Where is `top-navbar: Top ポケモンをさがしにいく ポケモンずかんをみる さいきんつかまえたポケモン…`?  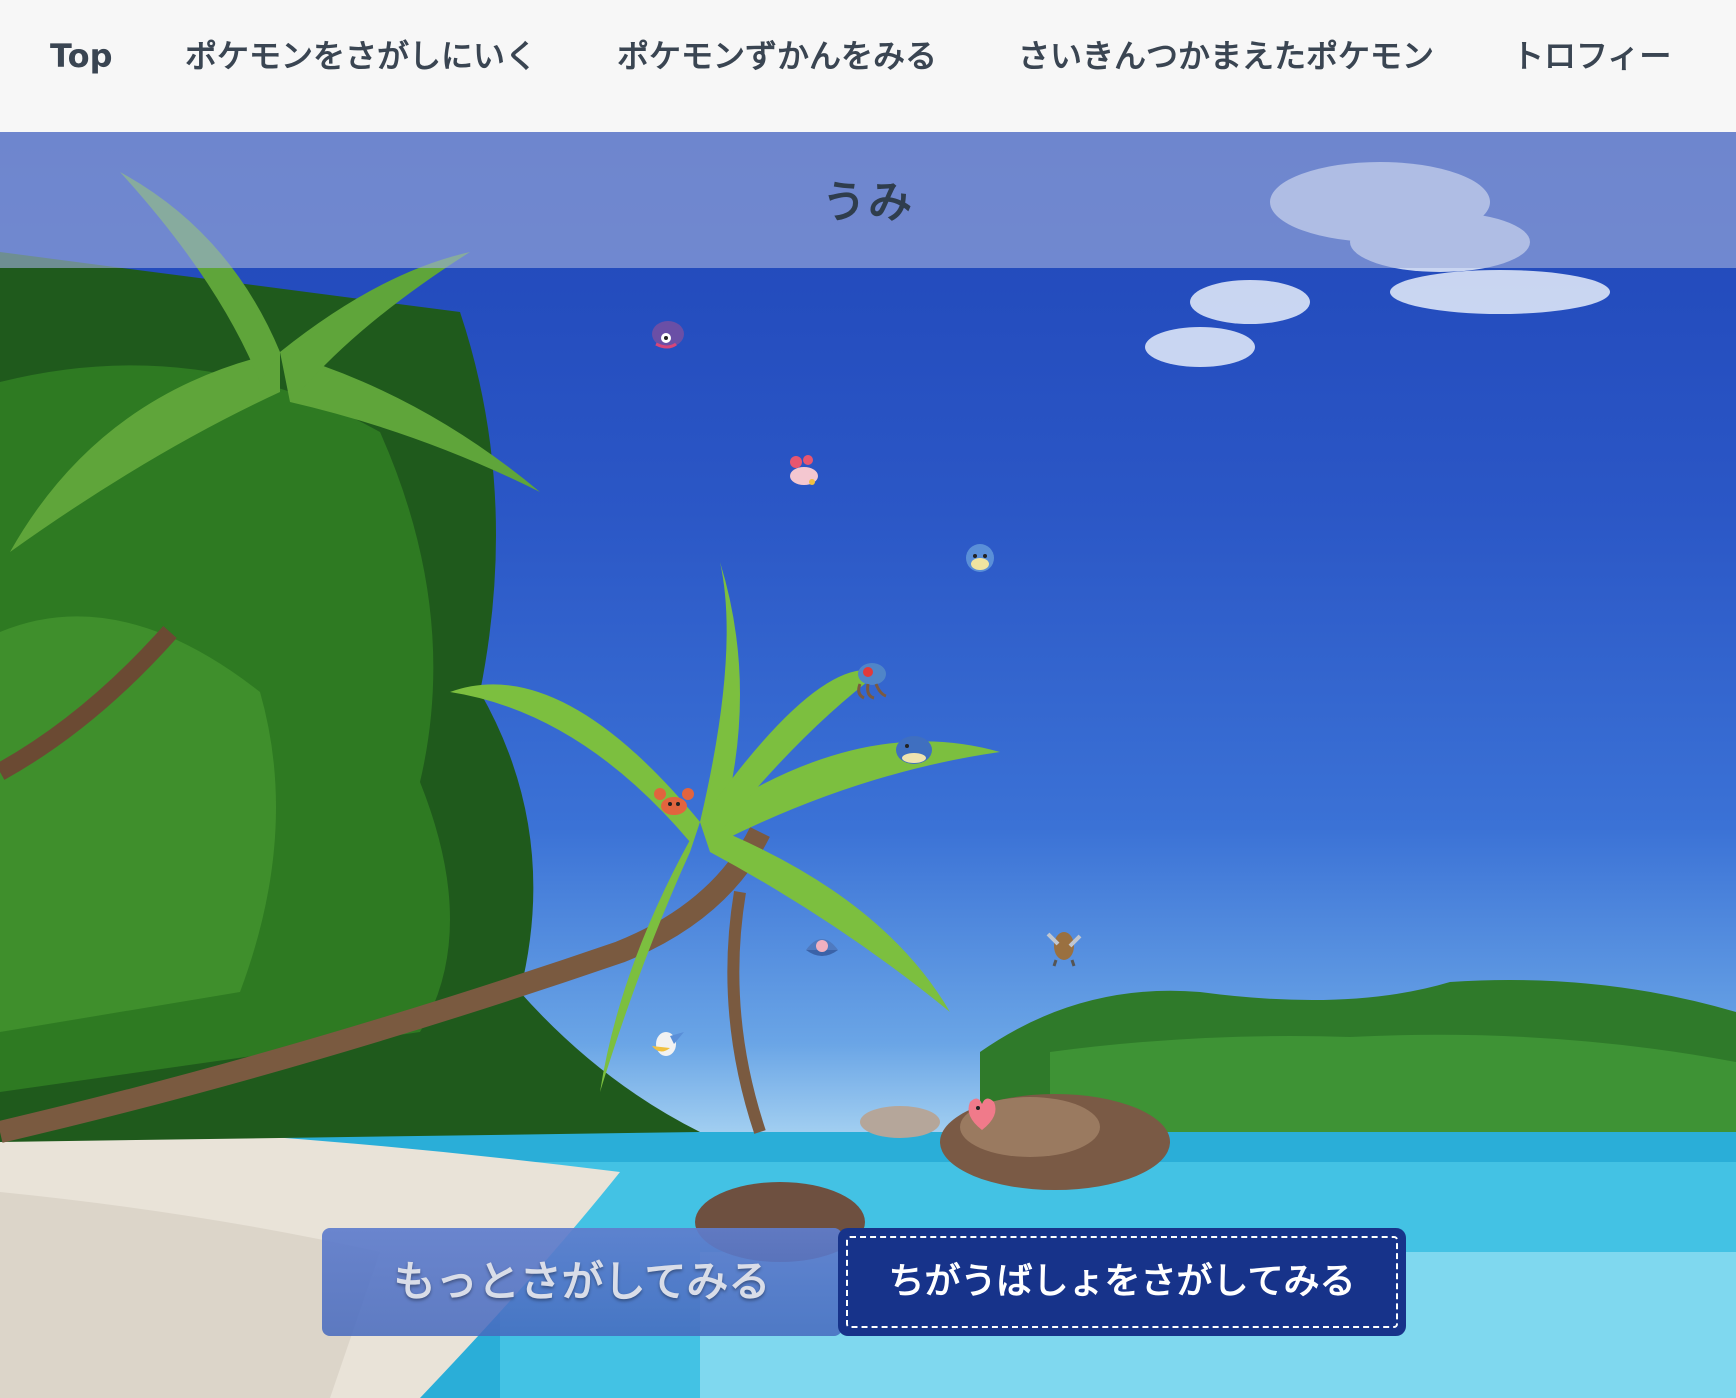 top-navbar: Top ポケモンをさがしにいく ポケモンずかんをみる さいきんつかまえたポケモン… is located at coordinates (868, 66).